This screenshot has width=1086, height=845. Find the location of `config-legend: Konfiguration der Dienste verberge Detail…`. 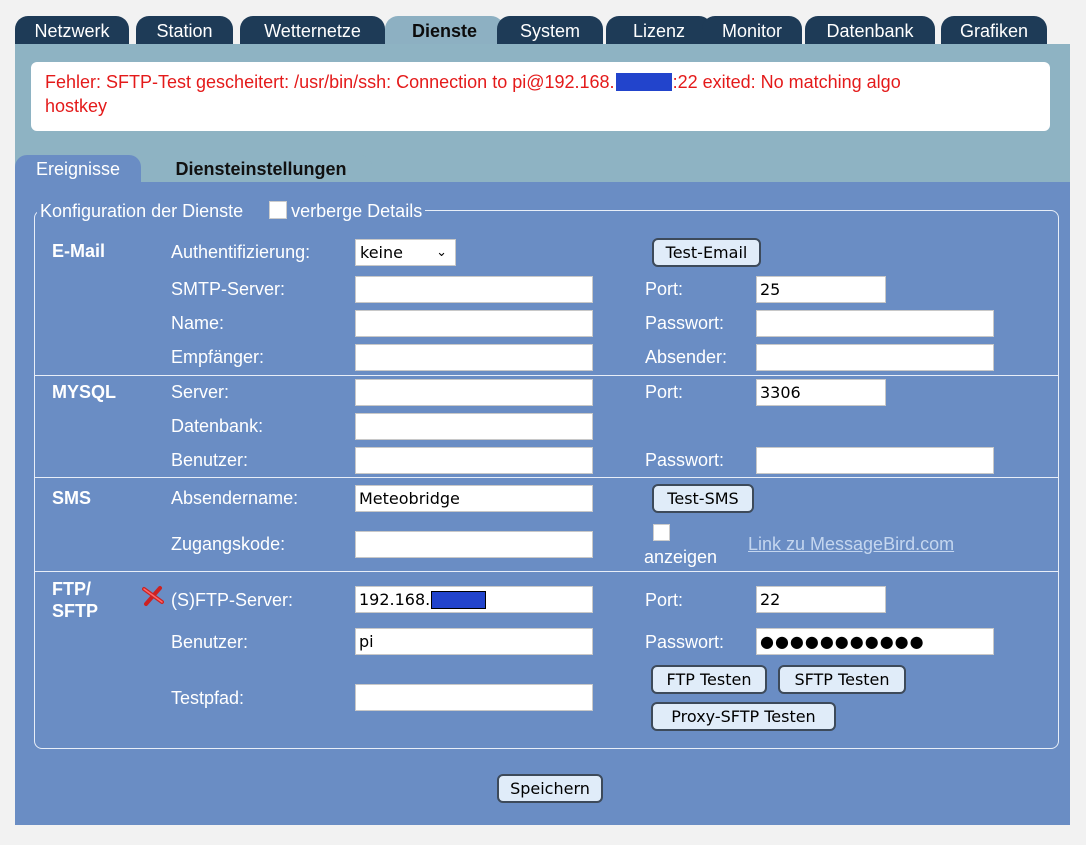

config-legend: Konfiguration der Dienste verberge Detail… is located at coordinates (231, 211).